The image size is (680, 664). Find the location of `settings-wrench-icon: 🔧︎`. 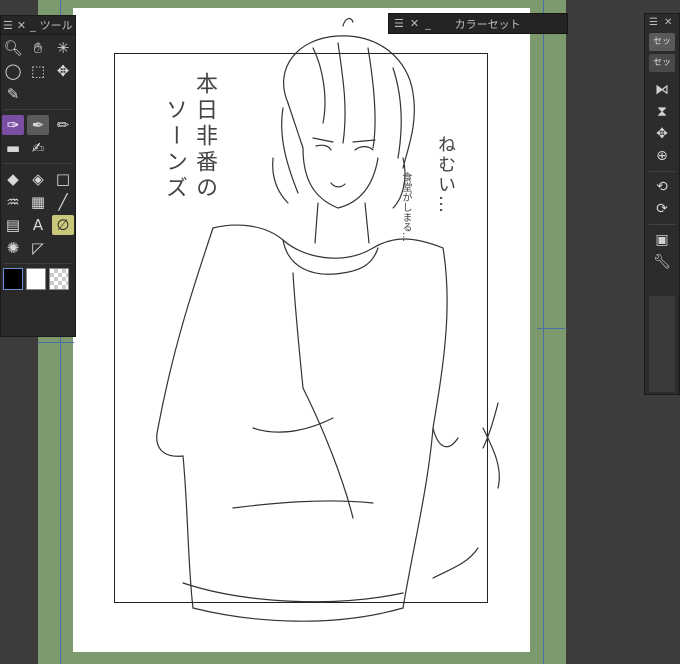

settings-wrench-icon: 🔧︎ is located at coordinates (662, 262).